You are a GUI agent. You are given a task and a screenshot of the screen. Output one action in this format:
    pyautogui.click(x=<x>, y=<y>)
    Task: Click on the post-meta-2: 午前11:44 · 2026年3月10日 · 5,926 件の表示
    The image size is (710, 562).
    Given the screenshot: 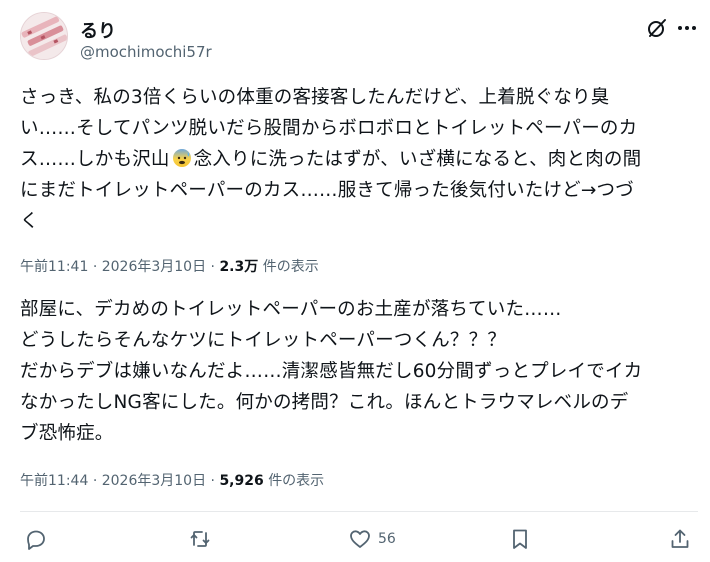 What is the action you would take?
    pyautogui.click(x=172, y=480)
    